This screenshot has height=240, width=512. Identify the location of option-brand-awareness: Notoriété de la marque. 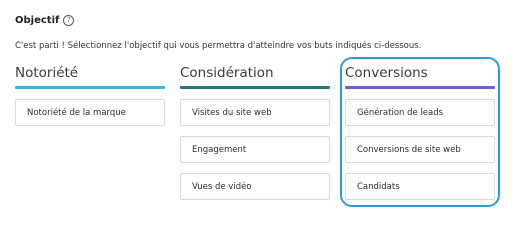
(90, 112).